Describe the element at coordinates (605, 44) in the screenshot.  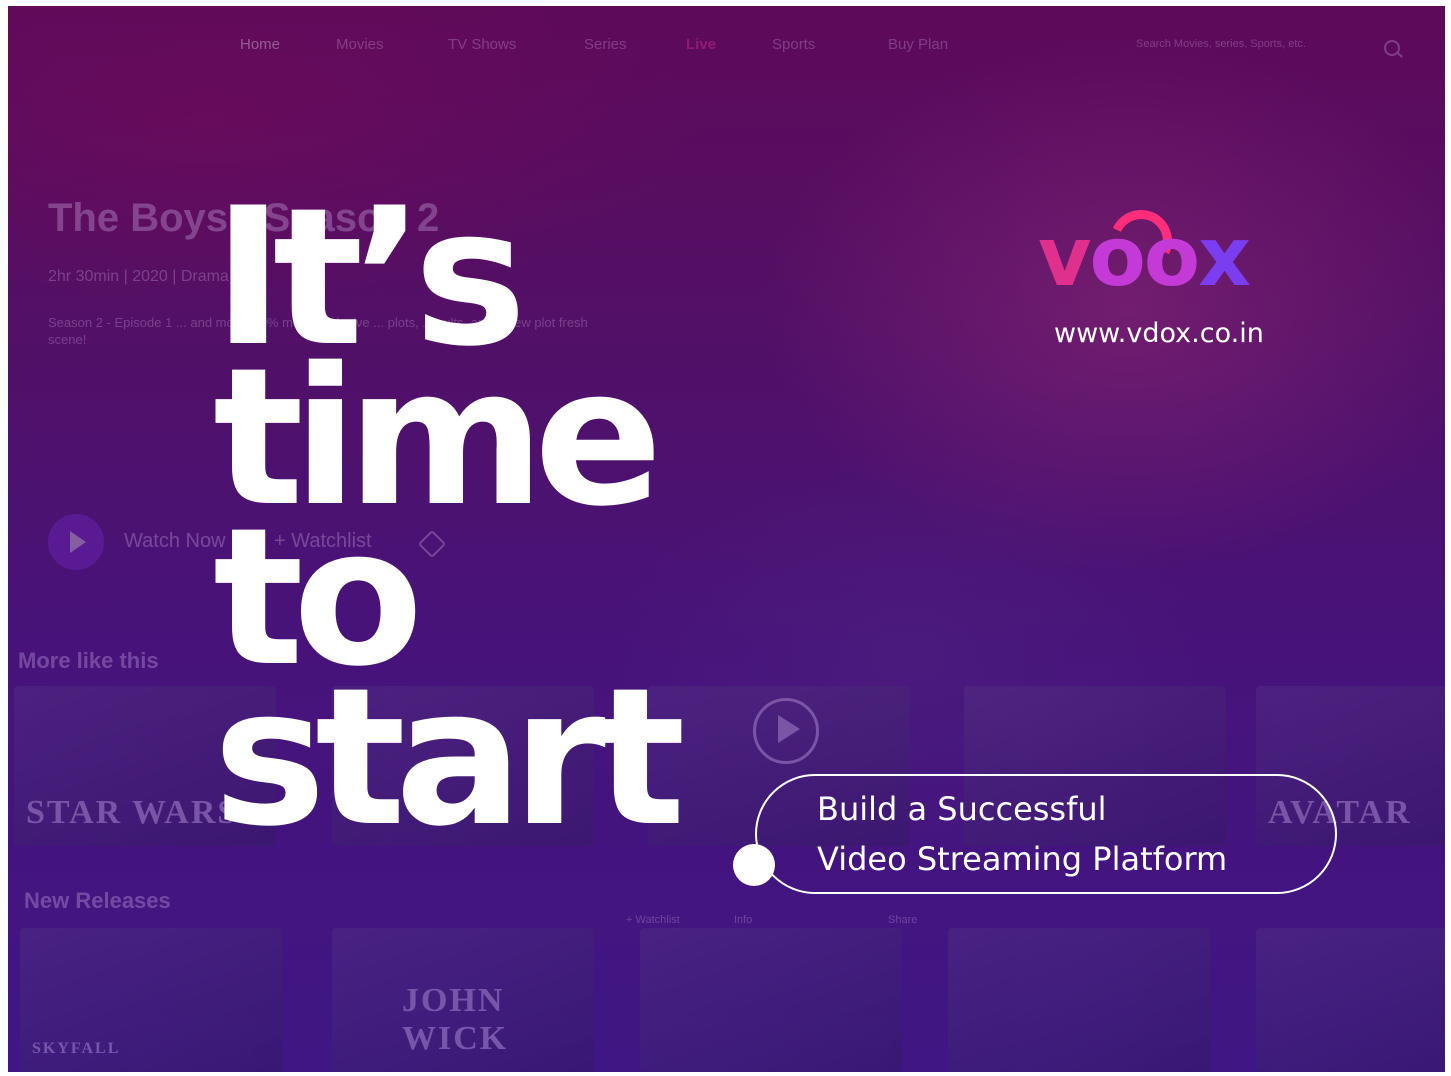
I see `nav-series: Series` at that location.